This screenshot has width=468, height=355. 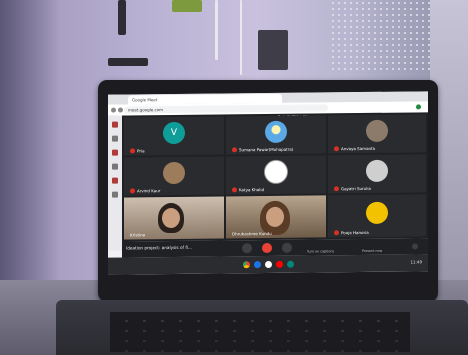 I want to click on back-icon, so click(x=113, y=110).